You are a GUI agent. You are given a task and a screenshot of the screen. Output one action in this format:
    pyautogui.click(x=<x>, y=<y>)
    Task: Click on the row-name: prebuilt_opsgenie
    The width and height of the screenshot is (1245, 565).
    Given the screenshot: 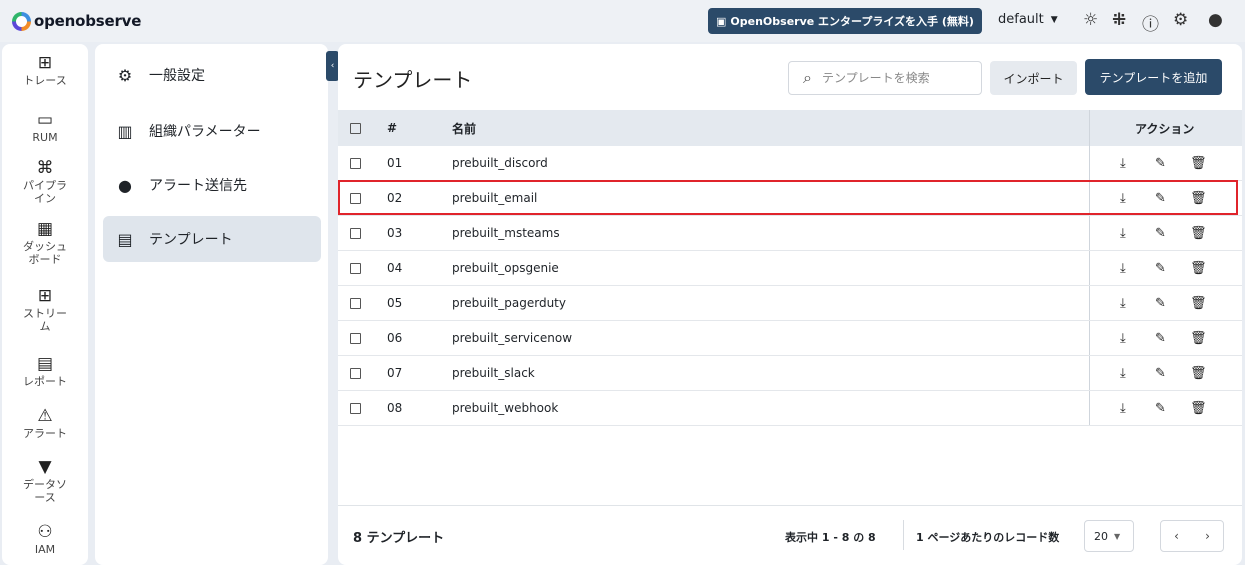 What is the action you would take?
    pyautogui.click(x=505, y=268)
    